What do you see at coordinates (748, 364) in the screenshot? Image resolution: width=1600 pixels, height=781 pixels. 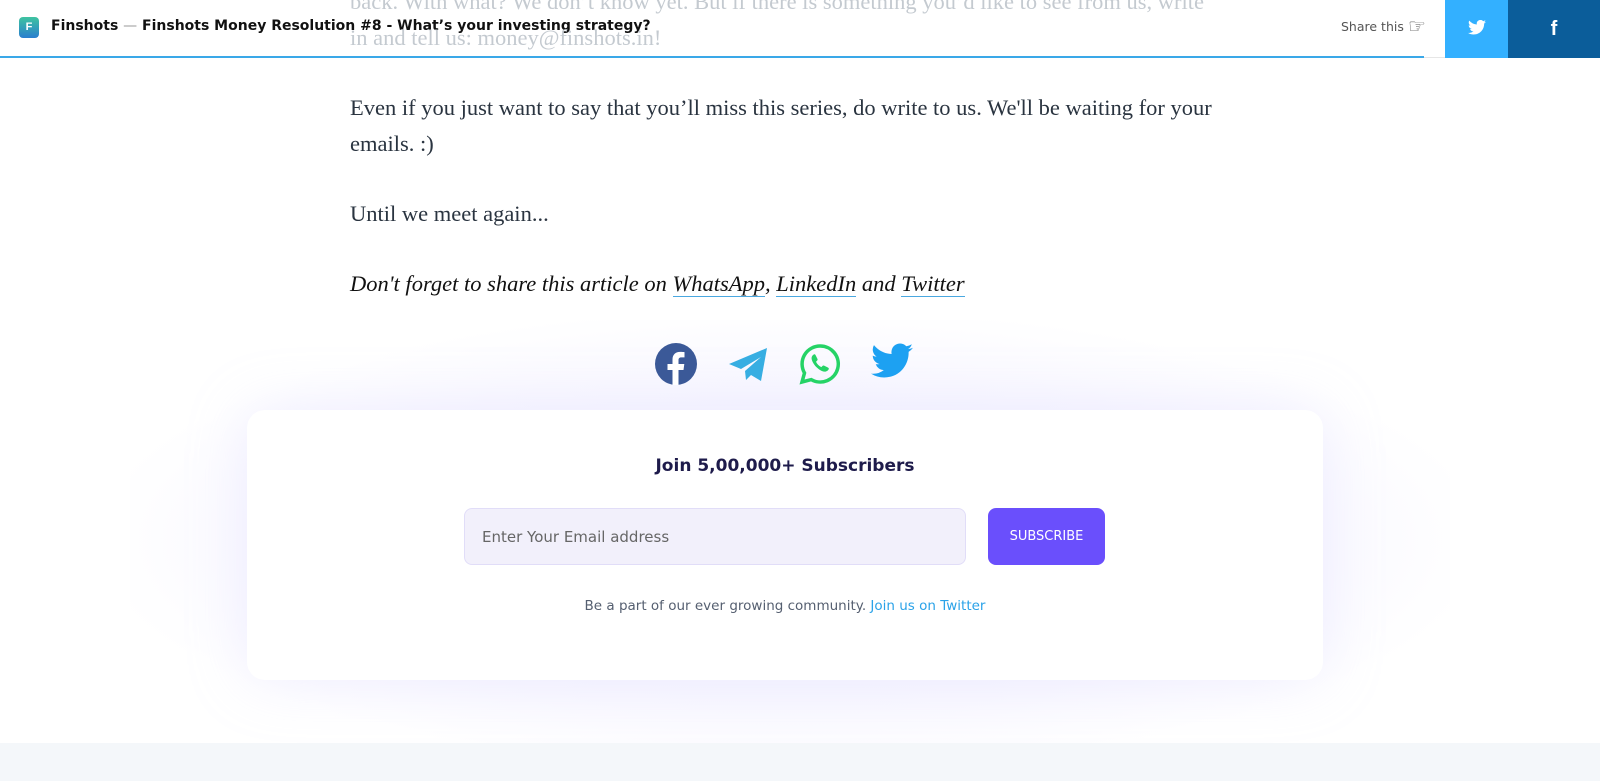 I see `telegram-icon` at bounding box center [748, 364].